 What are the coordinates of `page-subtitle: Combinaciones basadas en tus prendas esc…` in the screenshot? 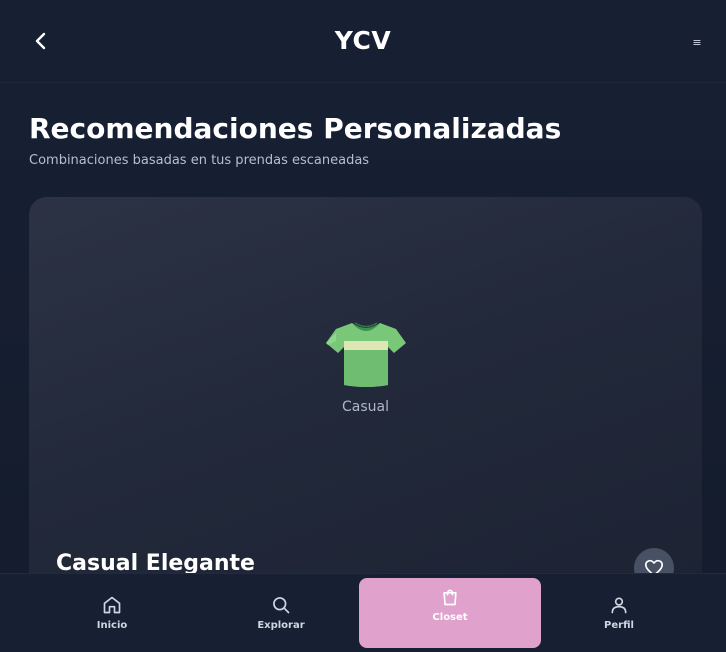 It's located at (199, 160).